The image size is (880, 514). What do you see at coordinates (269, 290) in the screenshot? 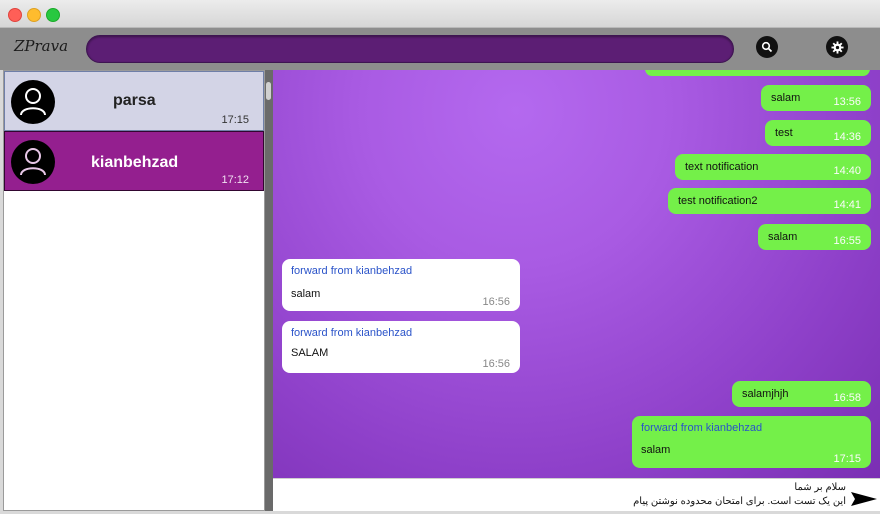
I see `chat-list-scrollbar` at bounding box center [269, 290].